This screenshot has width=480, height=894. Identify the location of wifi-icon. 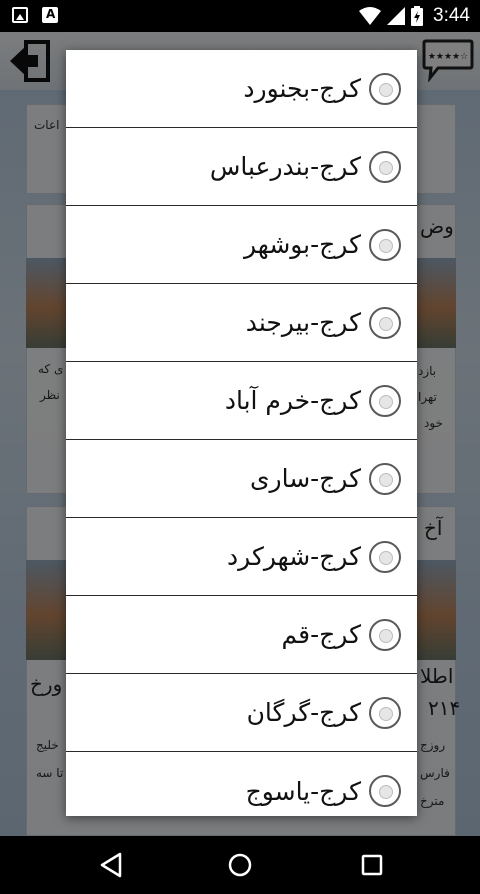
(370, 16).